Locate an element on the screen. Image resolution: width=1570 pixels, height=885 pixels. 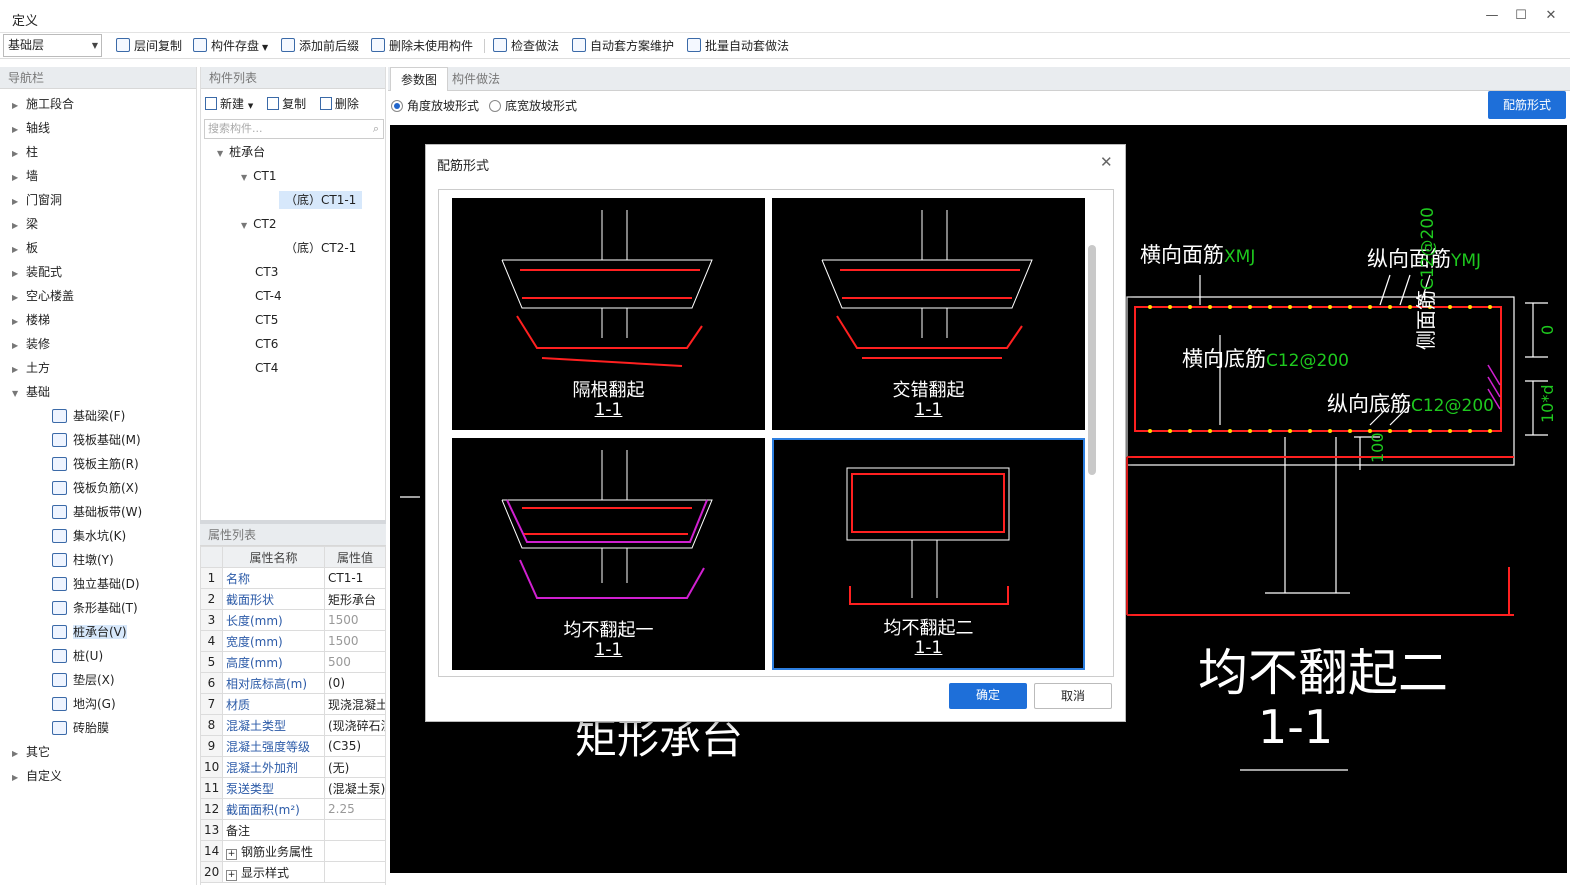
tree-node: （底）CT2-1 is located at coordinates (293, 248).